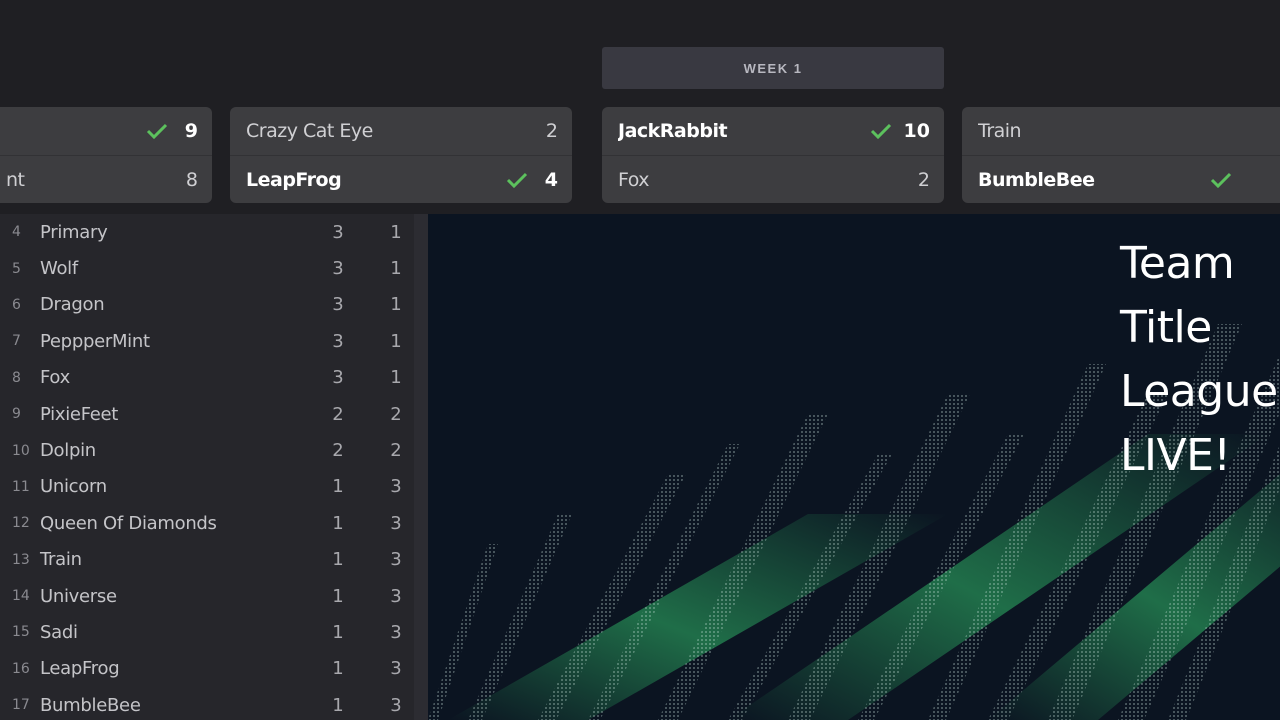 This screenshot has width=1280, height=720. I want to click on standing-rank: 12, so click(21, 523).